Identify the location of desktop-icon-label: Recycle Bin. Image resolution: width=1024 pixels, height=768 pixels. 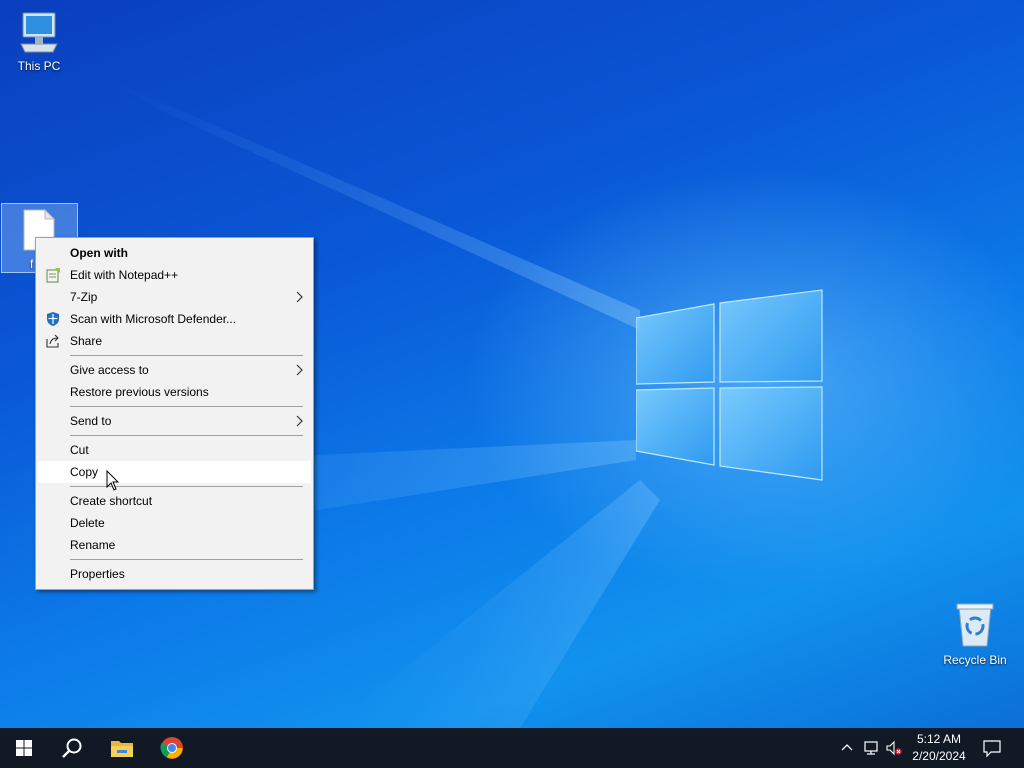
(975, 660).